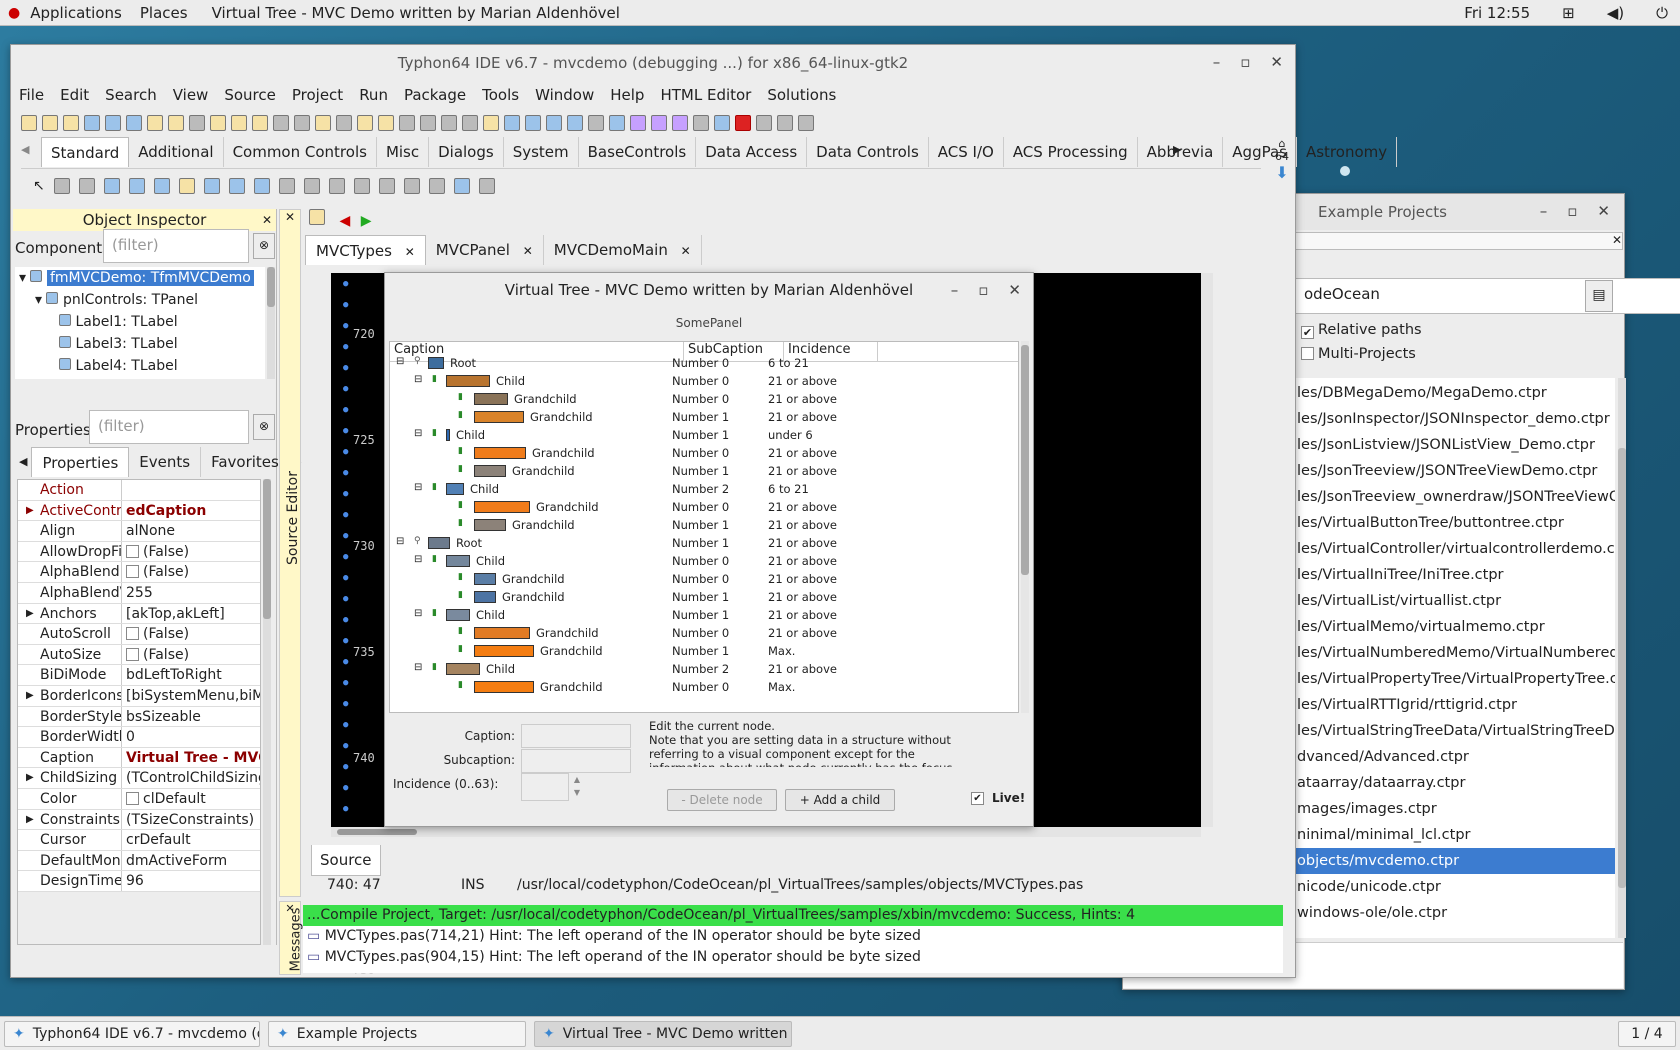  I want to click on property-row: ▶ ChildSizing (TControlChildSizing), so click(139, 778).